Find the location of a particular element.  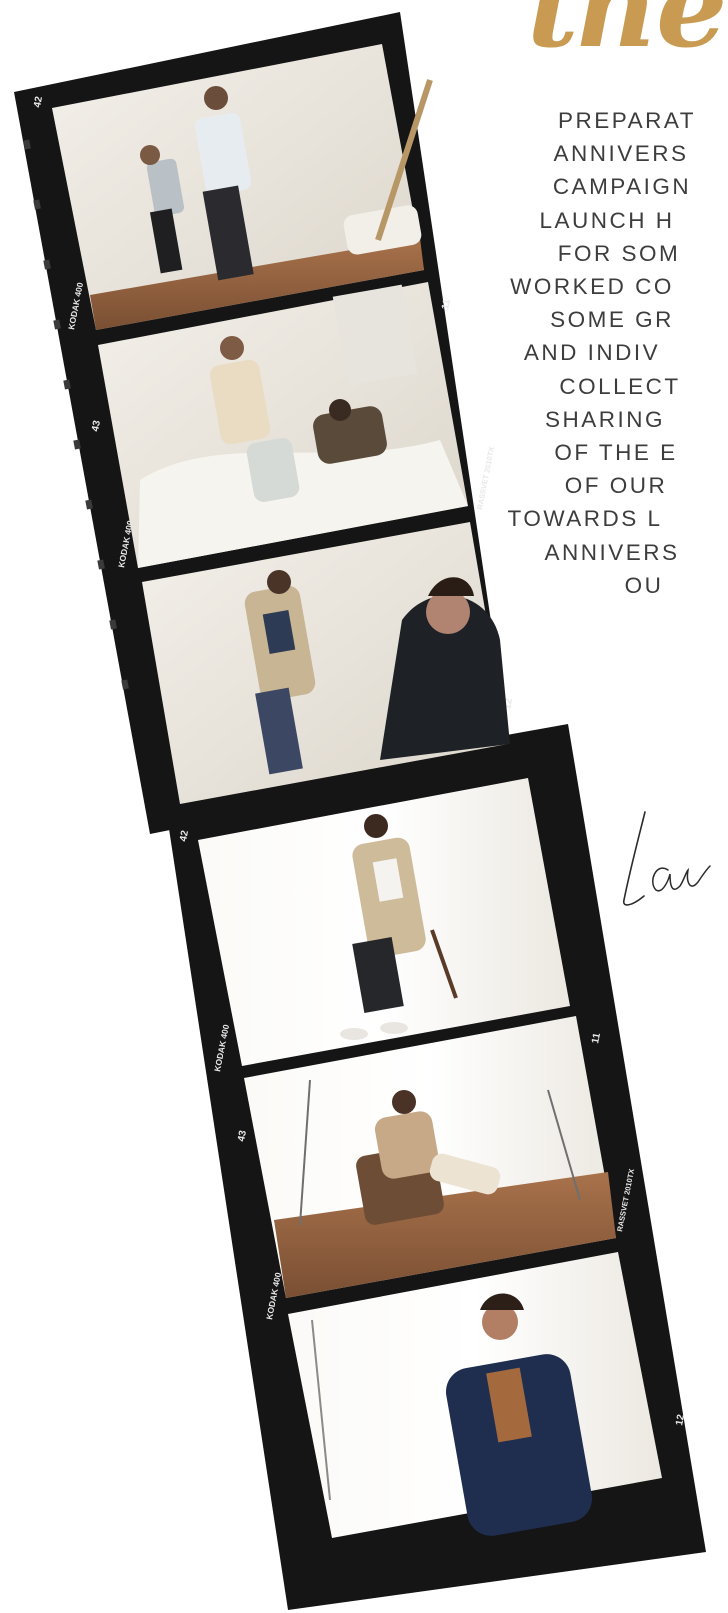

frame-number-label: 11 is located at coordinates (446, 304).